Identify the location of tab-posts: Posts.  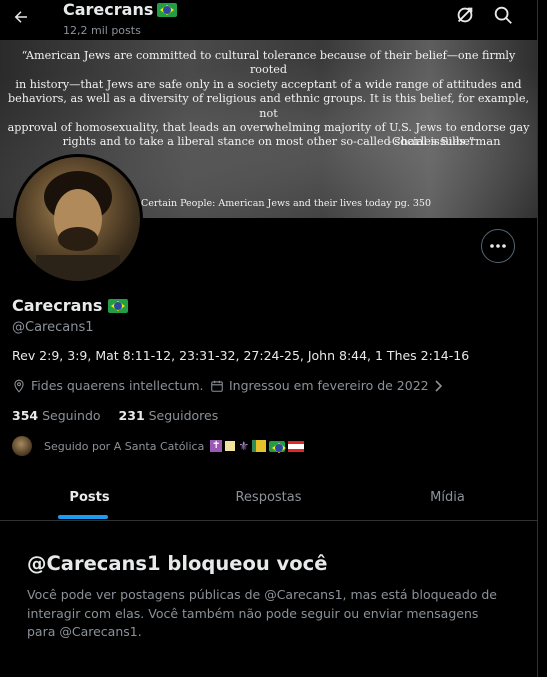
(89, 497).